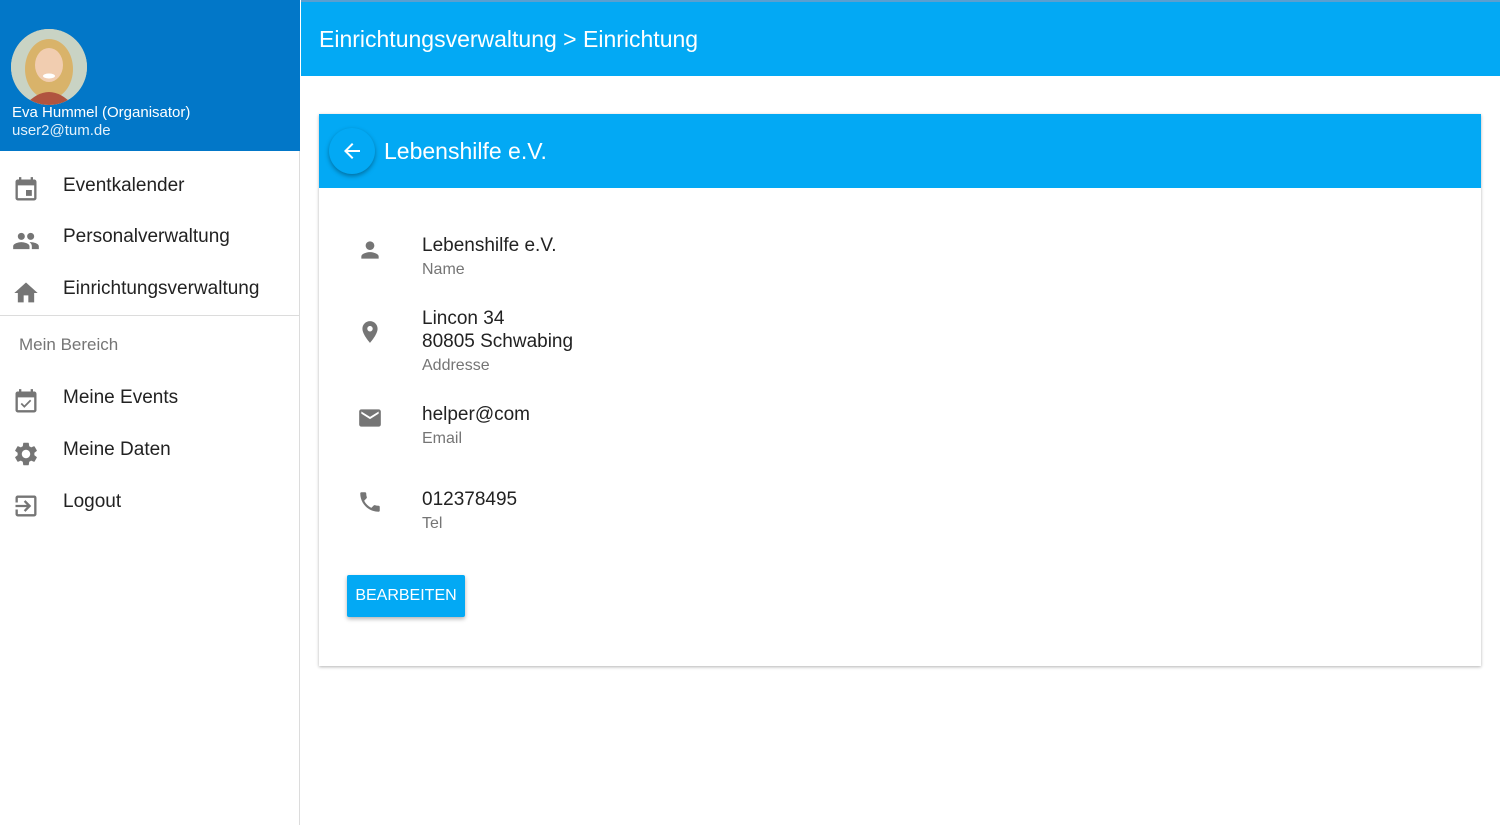  What do you see at coordinates (26, 402) in the screenshot?
I see `calendar-check-icon` at bounding box center [26, 402].